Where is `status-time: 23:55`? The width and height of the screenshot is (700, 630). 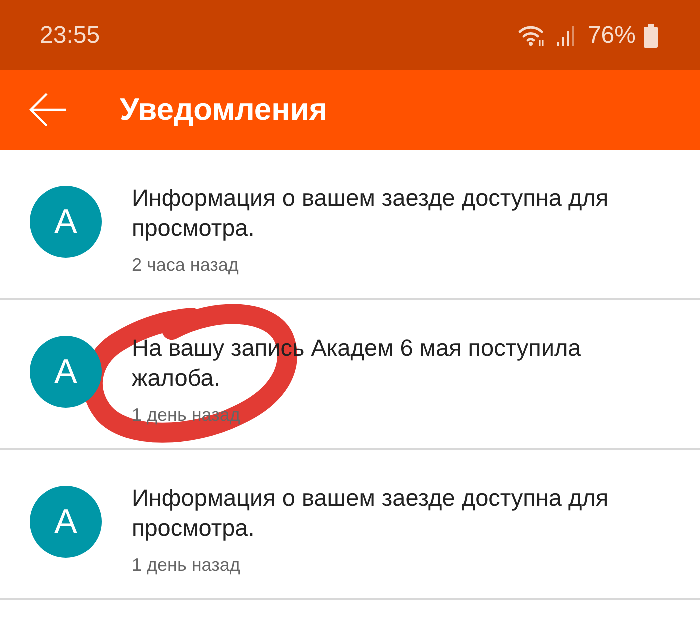
status-time: 23:55 is located at coordinates (71, 36).